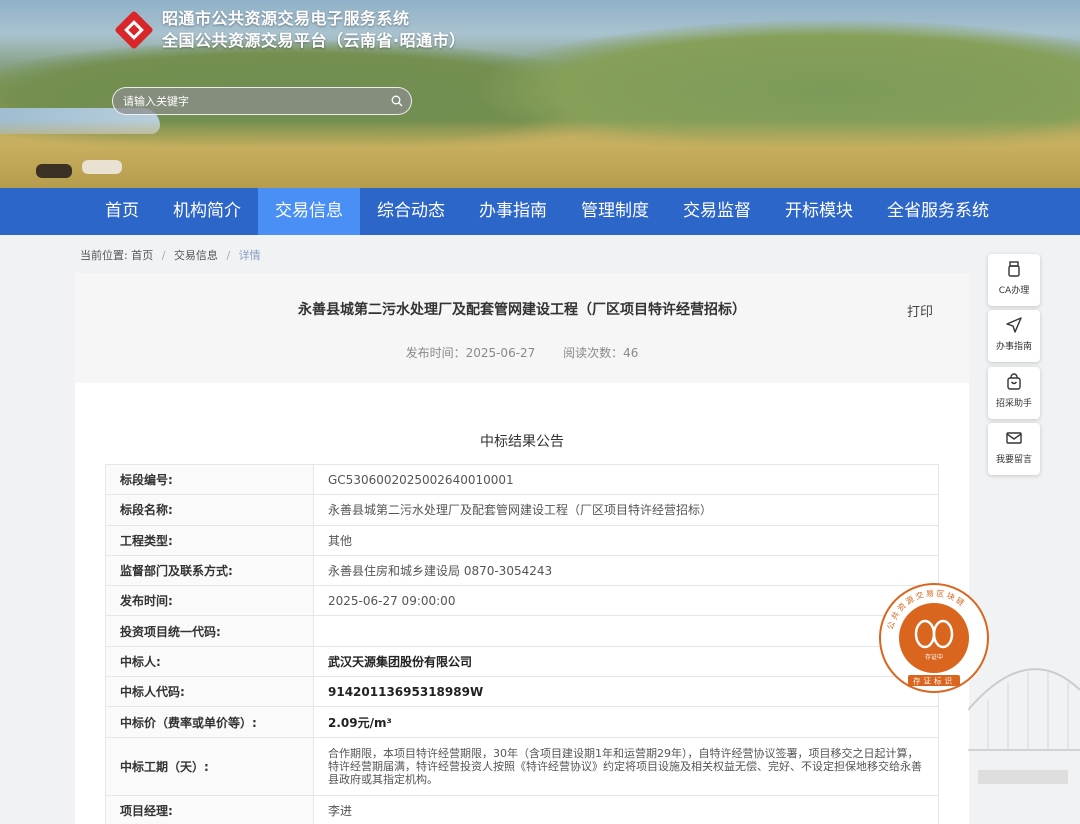 The height and width of the screenshot is (824, 1080). What do you see at coordinates (920, 310) in the screenshot?
I see `print-button: 打印` at bounding box center [920, 310].